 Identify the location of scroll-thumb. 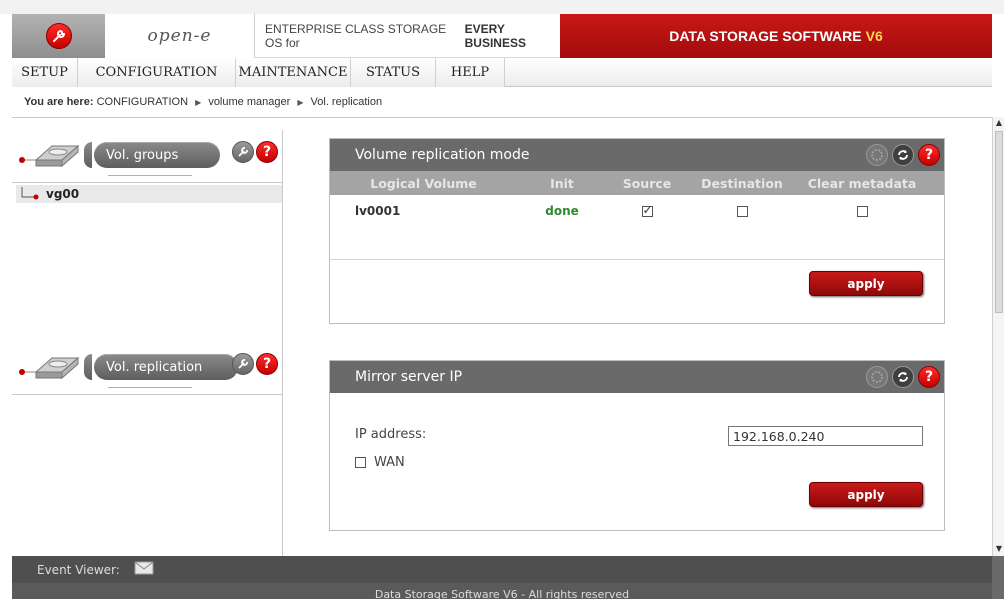
(999, 222).